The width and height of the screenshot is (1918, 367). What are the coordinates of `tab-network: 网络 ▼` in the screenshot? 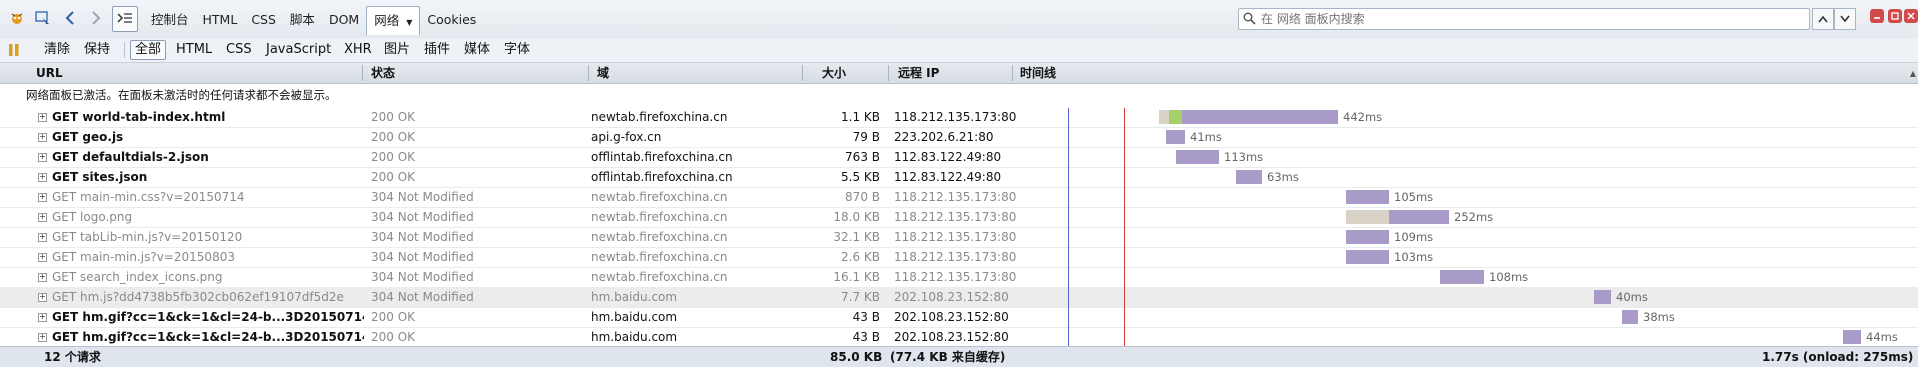 It's located at (393, 20).